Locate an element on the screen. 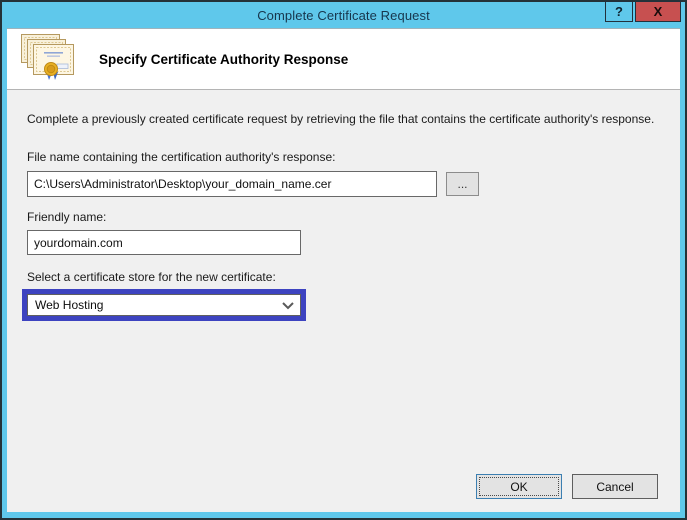 The image size is (687, 520). help-icon: ? is located at coordinates (619, 11).